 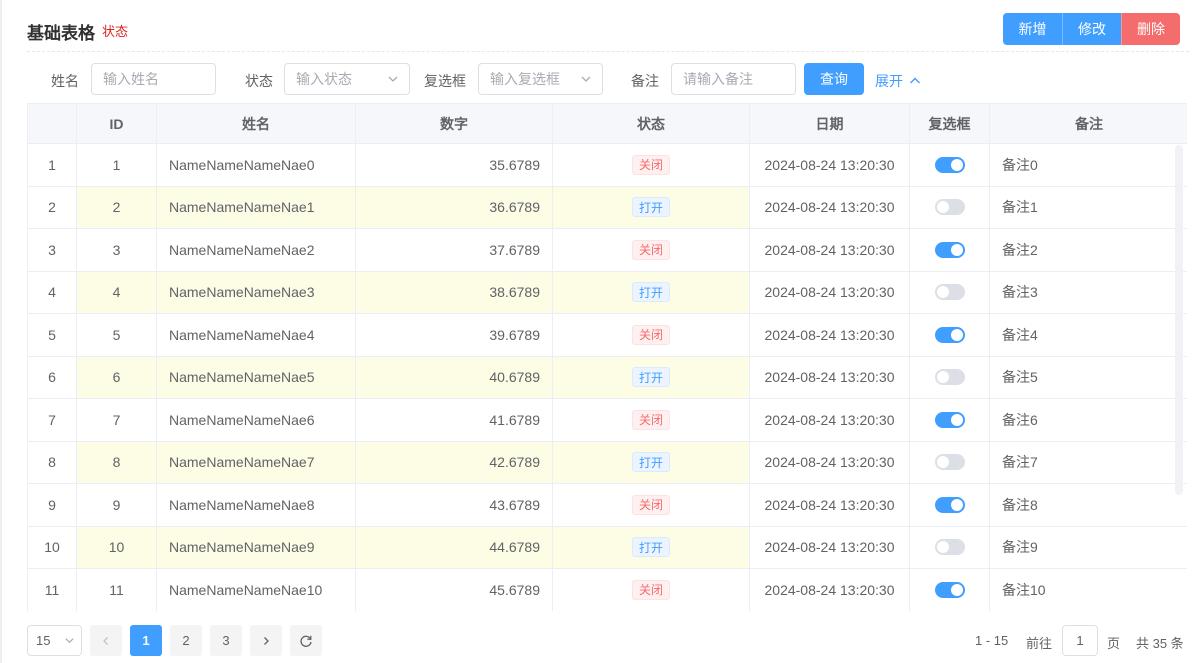 I want to click on row-id: 7, so click(x=117, y=420).